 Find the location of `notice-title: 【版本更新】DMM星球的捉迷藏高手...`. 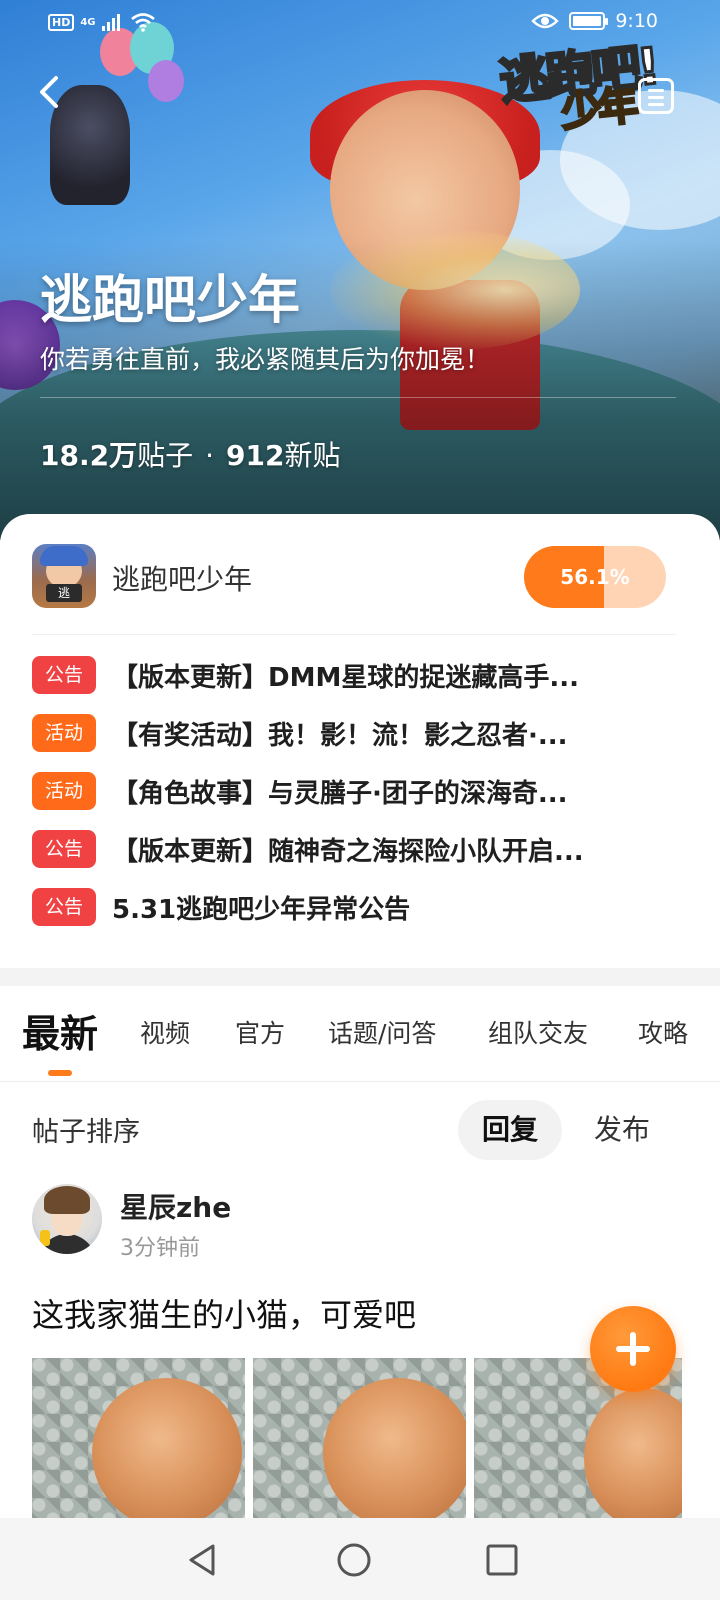

notice-title: 【版本更新】DMM星球的捉迷藏高手... is located at coordinates (345, 677).